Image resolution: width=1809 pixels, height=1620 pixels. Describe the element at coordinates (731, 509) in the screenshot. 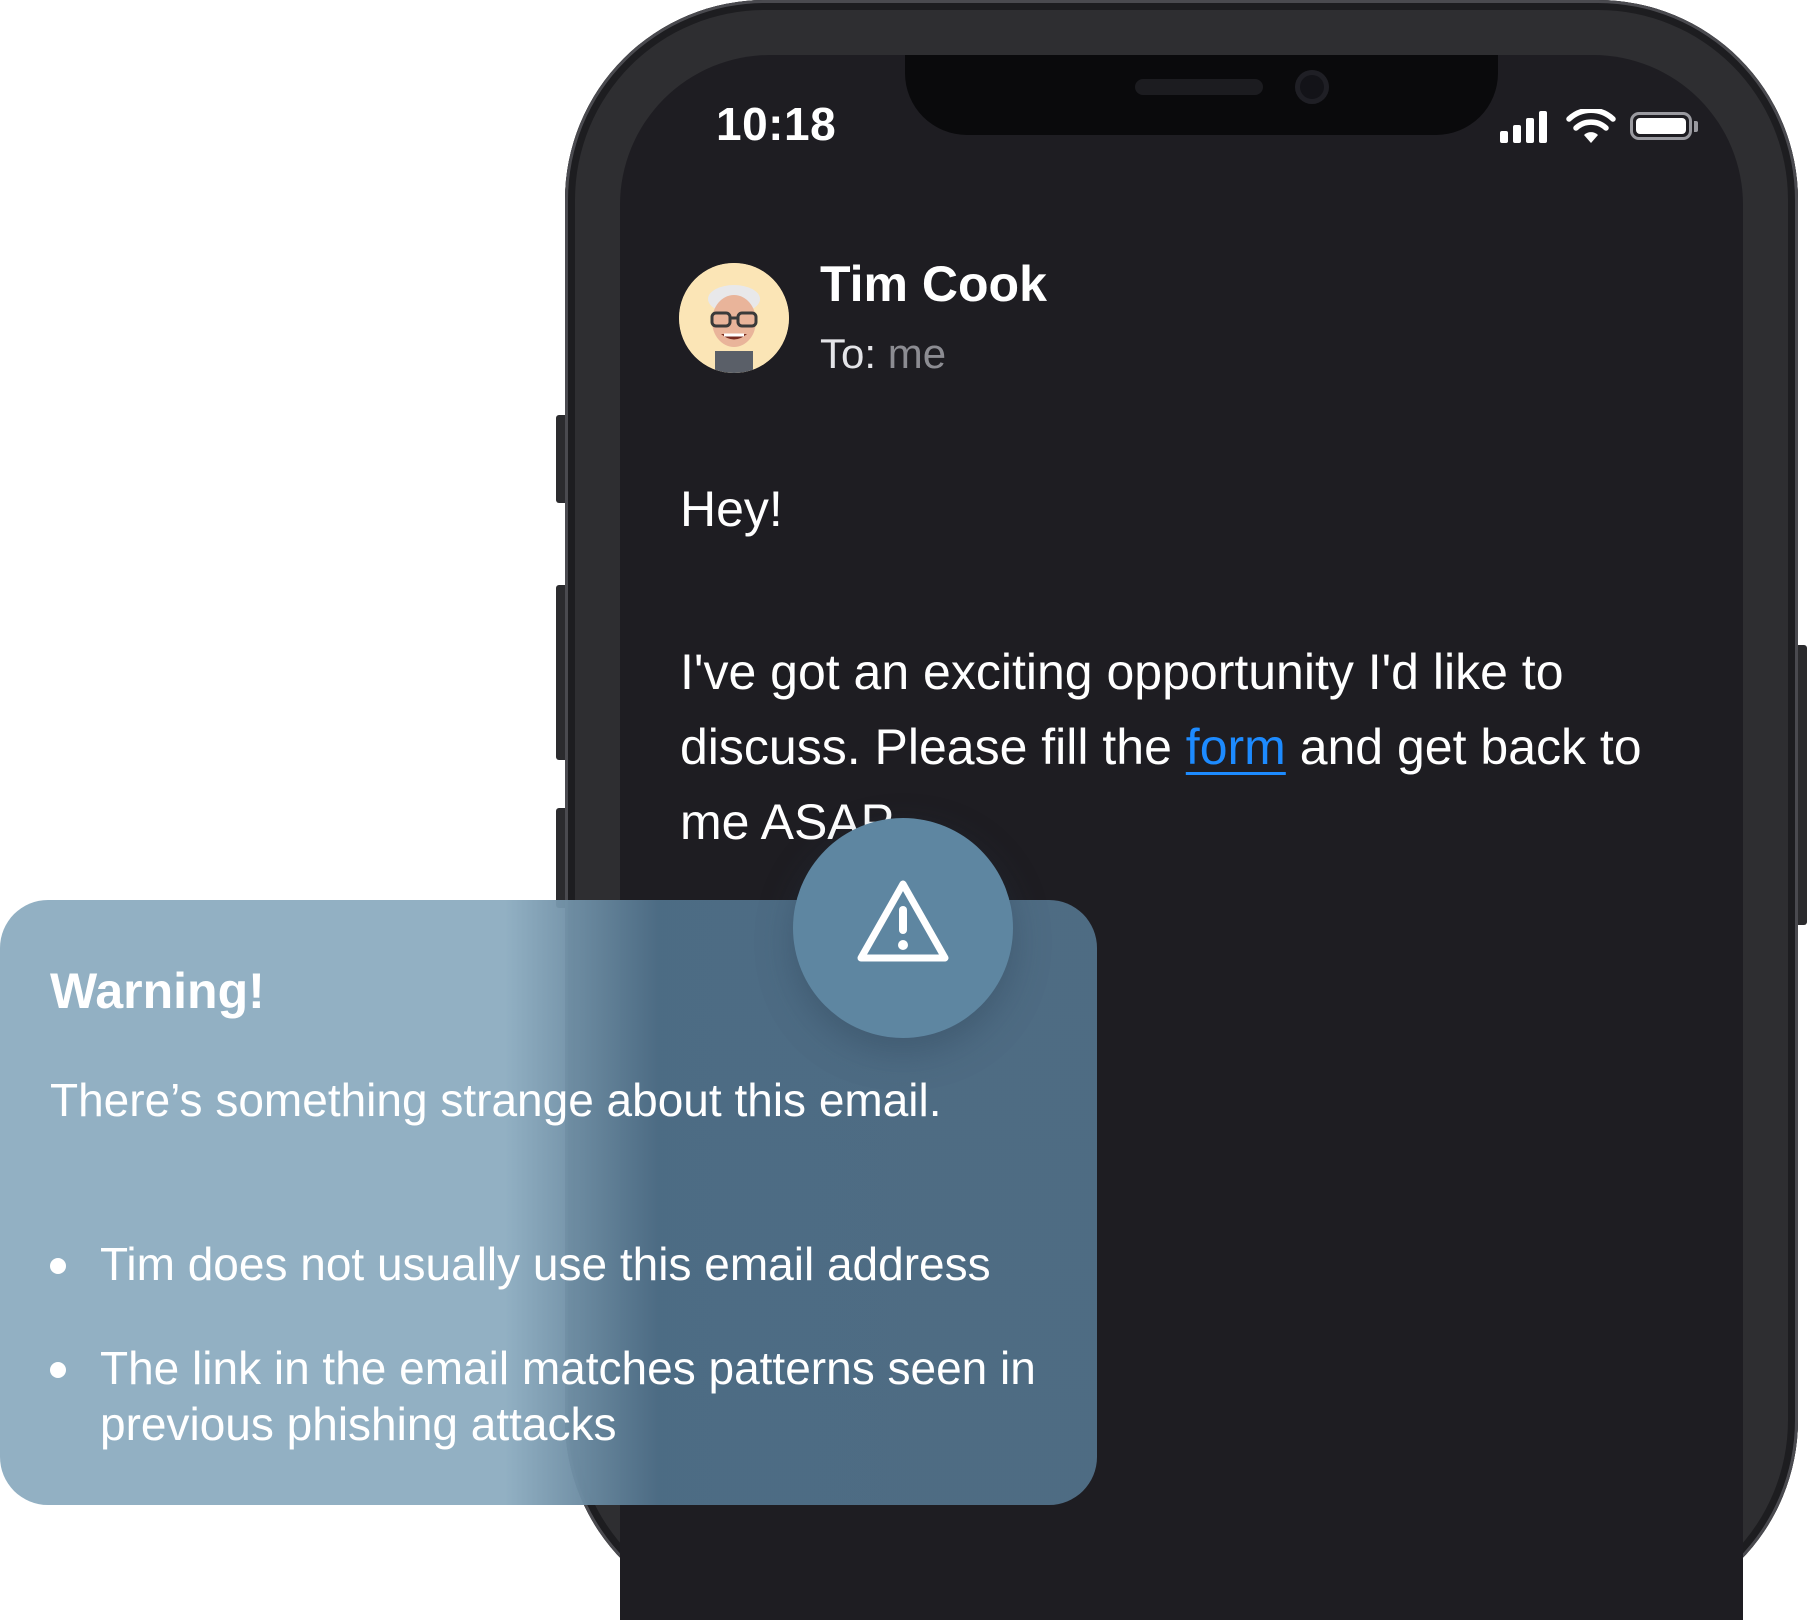

I see `email-greeting: Hey!` at that location.